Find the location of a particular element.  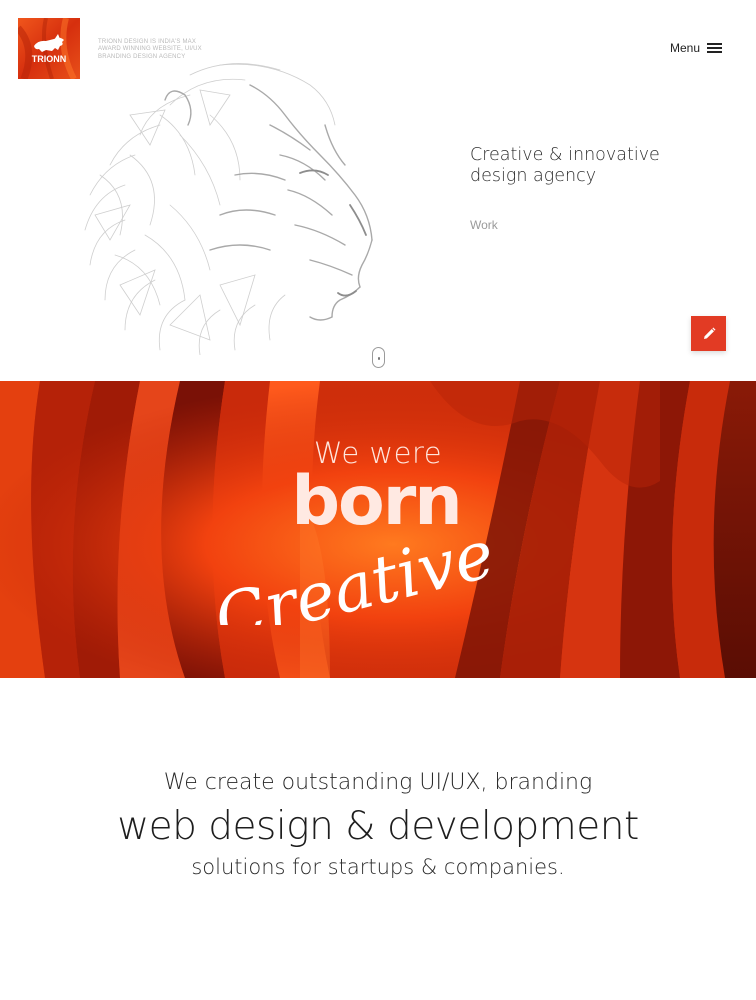

menu-button: Menu is located at coordinates (703, 48).